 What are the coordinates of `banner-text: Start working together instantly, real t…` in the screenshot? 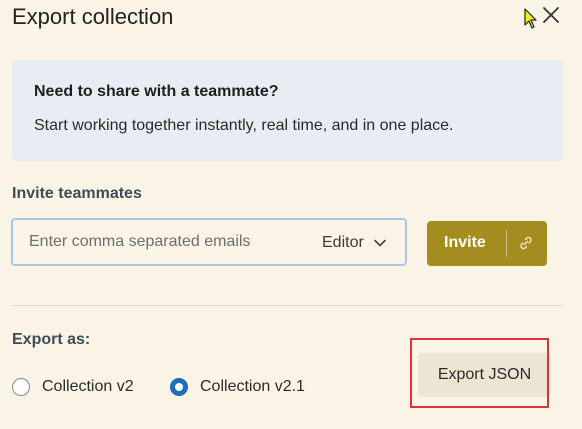 It's located at (244, 125).